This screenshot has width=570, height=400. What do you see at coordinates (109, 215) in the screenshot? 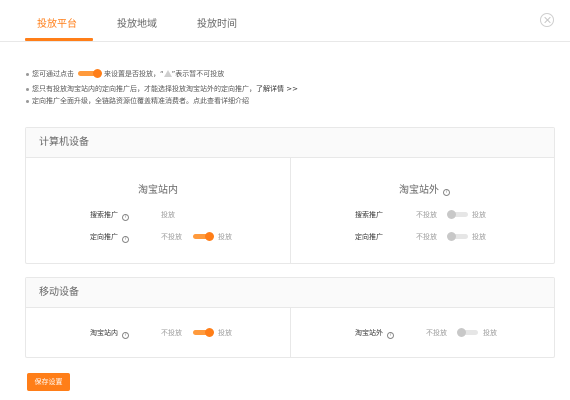
I see `computer-inside-search-label: 搜索推广?` at bounding box center [109, 215].